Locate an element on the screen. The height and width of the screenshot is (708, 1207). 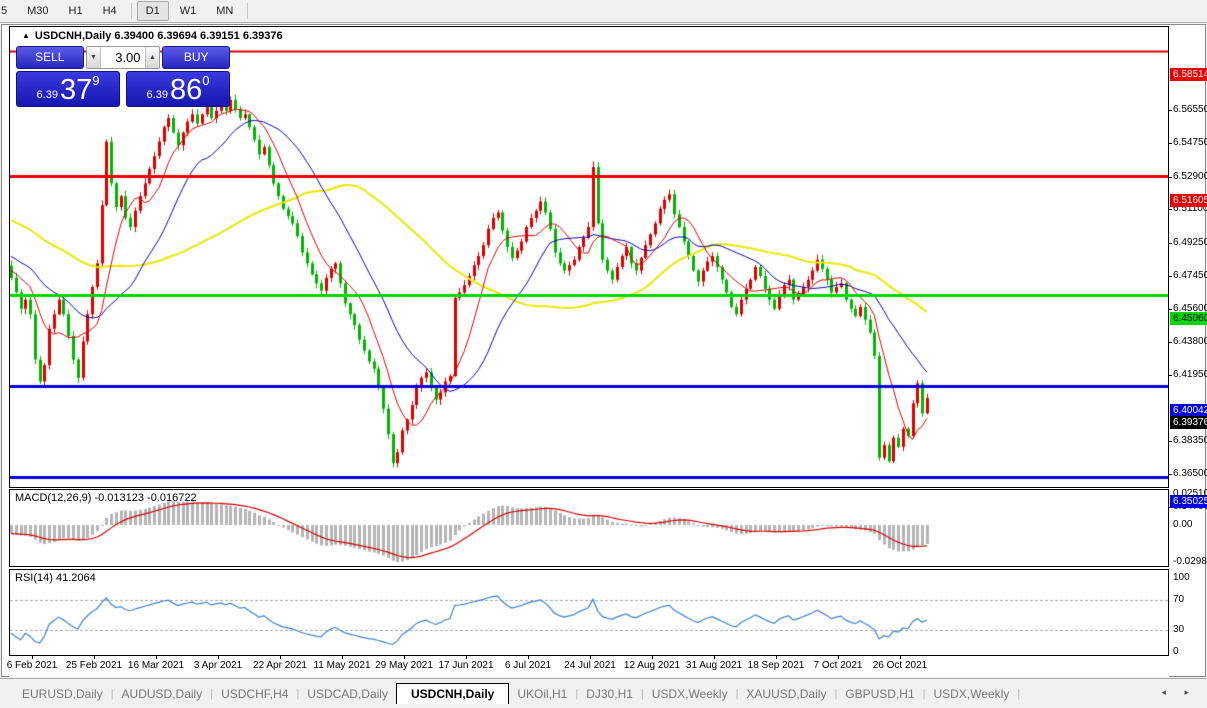
rsi-label: RSI(14) 41.2064 is located at coordinates (55, 578).